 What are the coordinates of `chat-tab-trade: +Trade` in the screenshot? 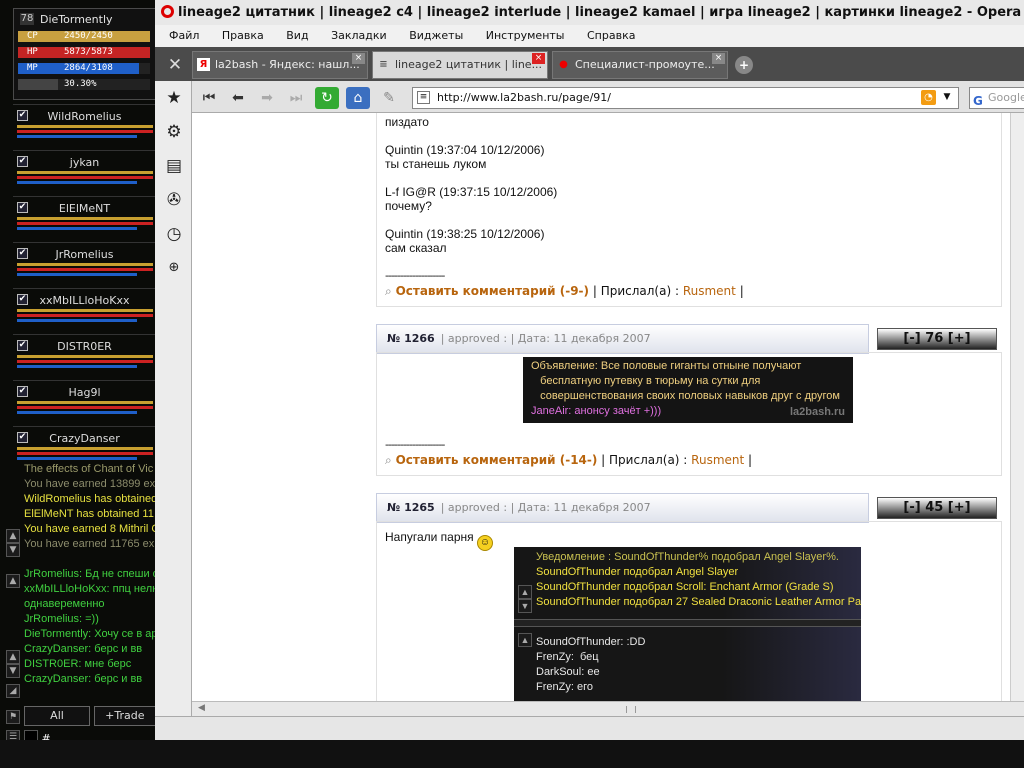 It's located at (124, 716).